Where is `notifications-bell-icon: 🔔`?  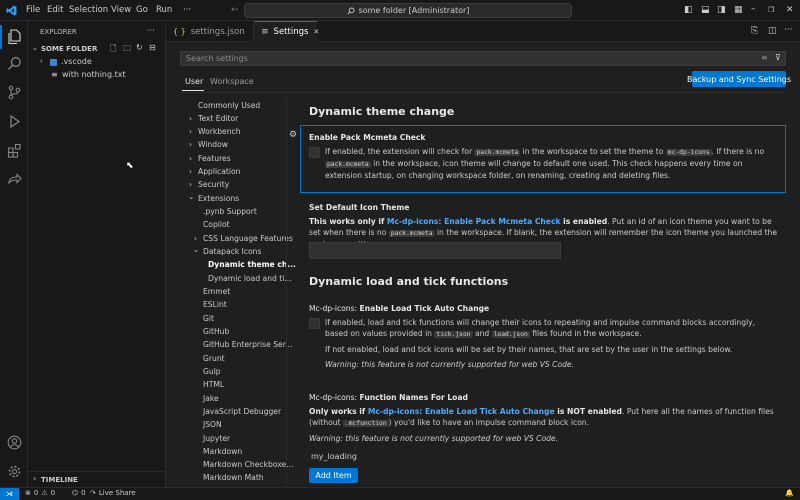
notifications-bell-icon: 🔔 is located at coordinates (789, 493).